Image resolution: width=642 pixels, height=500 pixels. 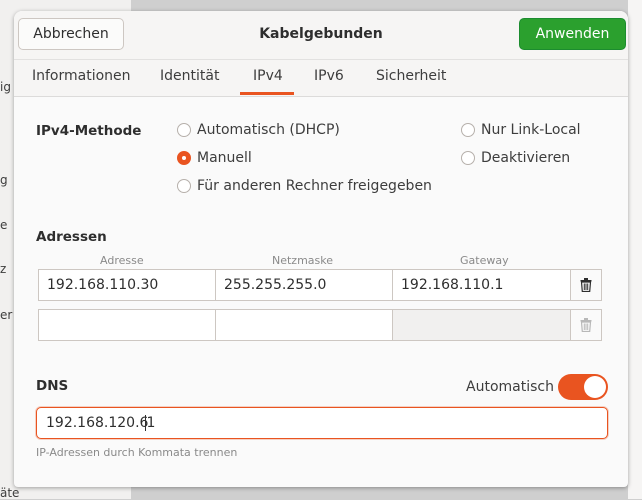 I want to click on radio-disable: Deaktivieren, so click(x=515, y=158).